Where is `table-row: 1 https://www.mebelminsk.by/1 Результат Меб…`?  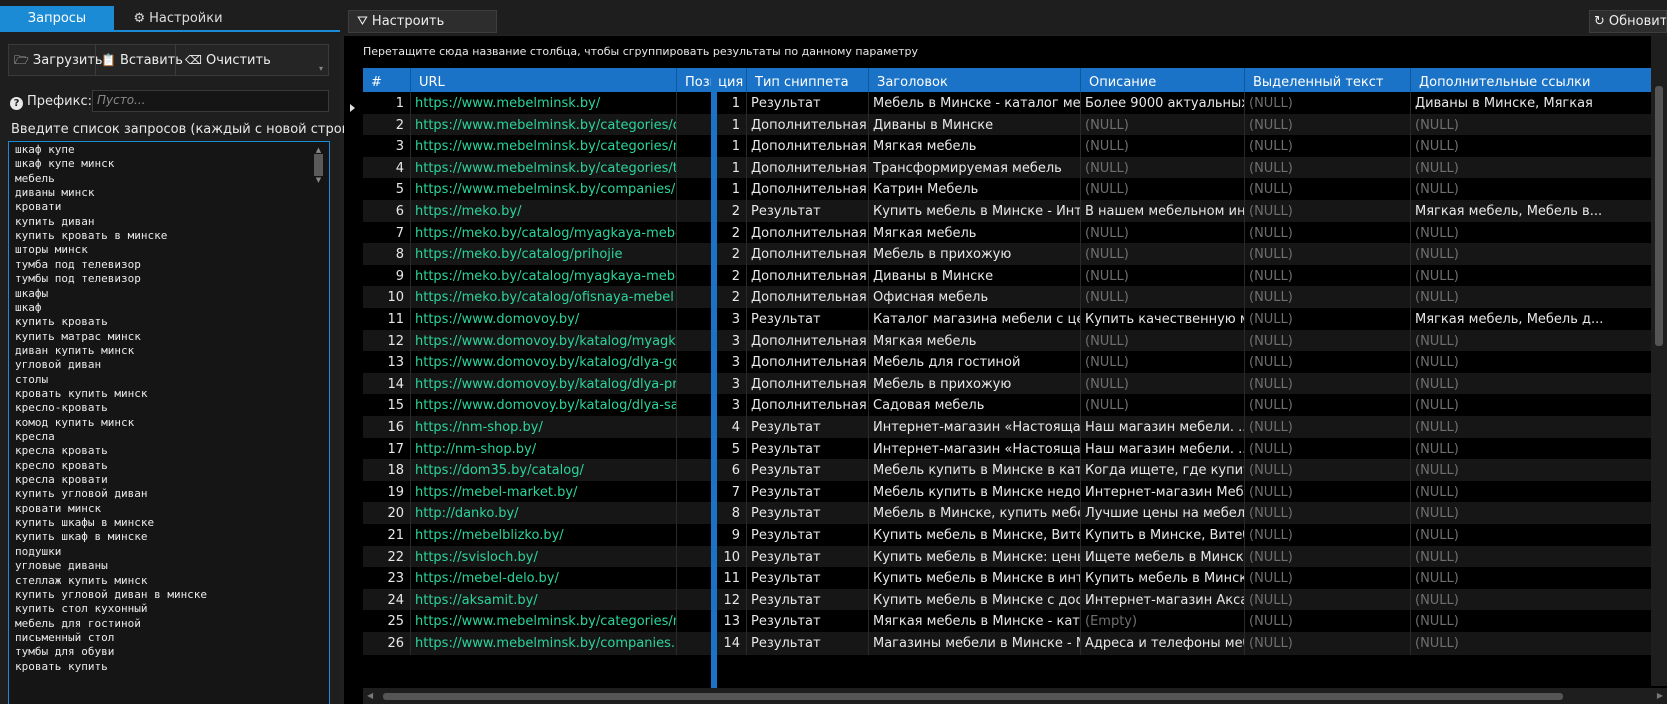 table-row: 1 https://www.mebelminsk.by/1 Результат Меб… is located at coordinates (1015, 103).